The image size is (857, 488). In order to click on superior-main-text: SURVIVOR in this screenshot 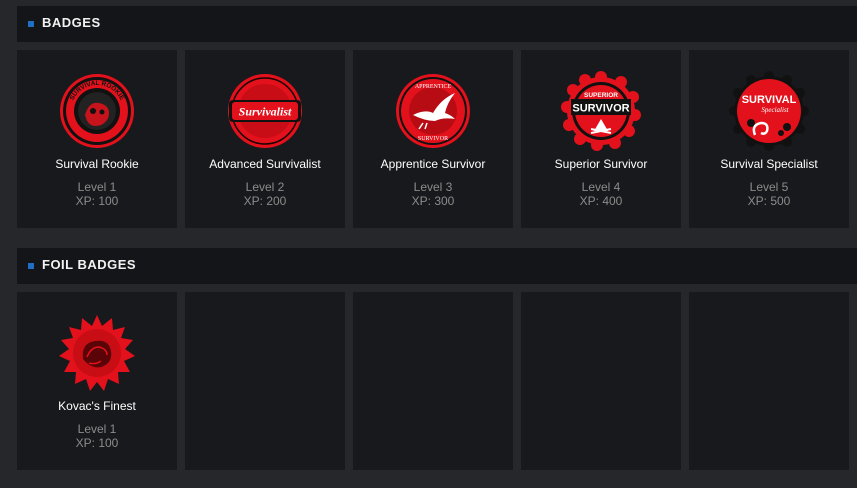, I will do `click(600, 109)`.